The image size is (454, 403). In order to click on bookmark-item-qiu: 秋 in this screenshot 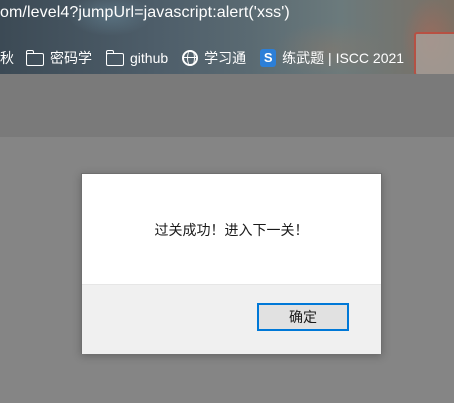, I will do `click(7, 58)`.